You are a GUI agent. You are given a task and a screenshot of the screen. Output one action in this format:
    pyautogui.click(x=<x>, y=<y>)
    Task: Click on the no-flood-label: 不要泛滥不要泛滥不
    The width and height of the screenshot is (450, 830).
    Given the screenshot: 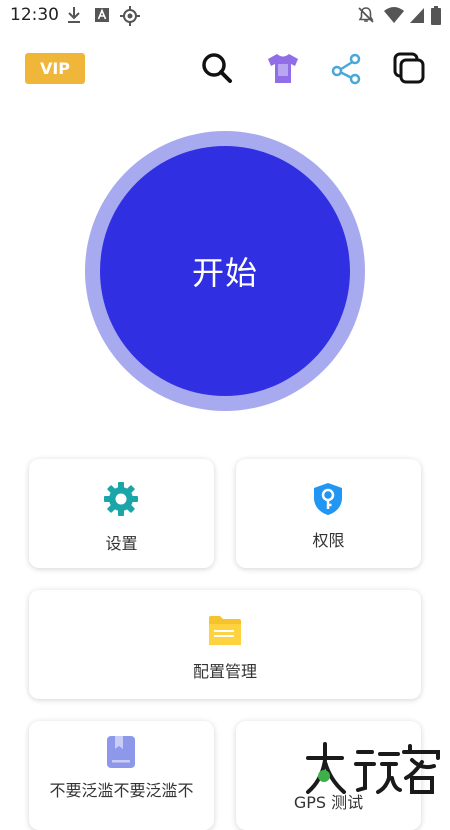 What is the action you would take?
    pyautogui.click(x=121, y=790)
    